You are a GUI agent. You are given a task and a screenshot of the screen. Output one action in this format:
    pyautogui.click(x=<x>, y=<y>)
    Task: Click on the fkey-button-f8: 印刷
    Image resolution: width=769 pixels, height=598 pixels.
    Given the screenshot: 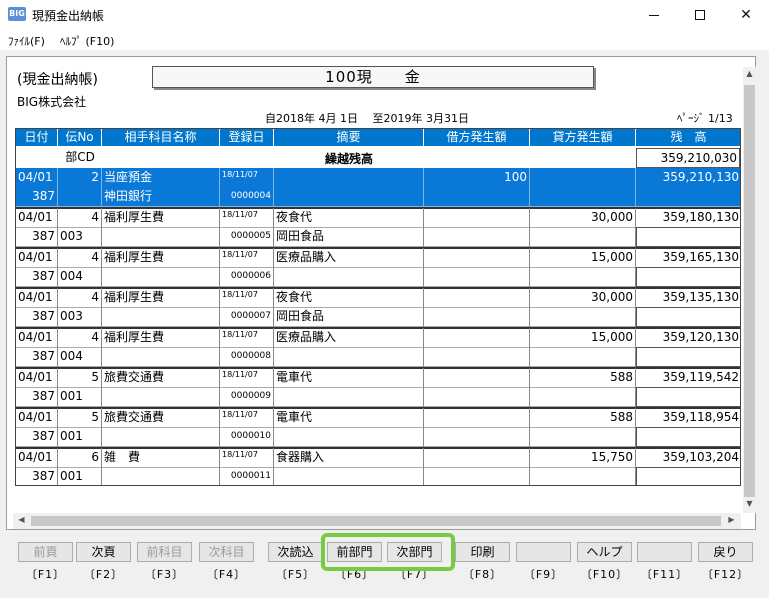 What is the action you would take?
    pyautogui.click(x=482, y=552)
    